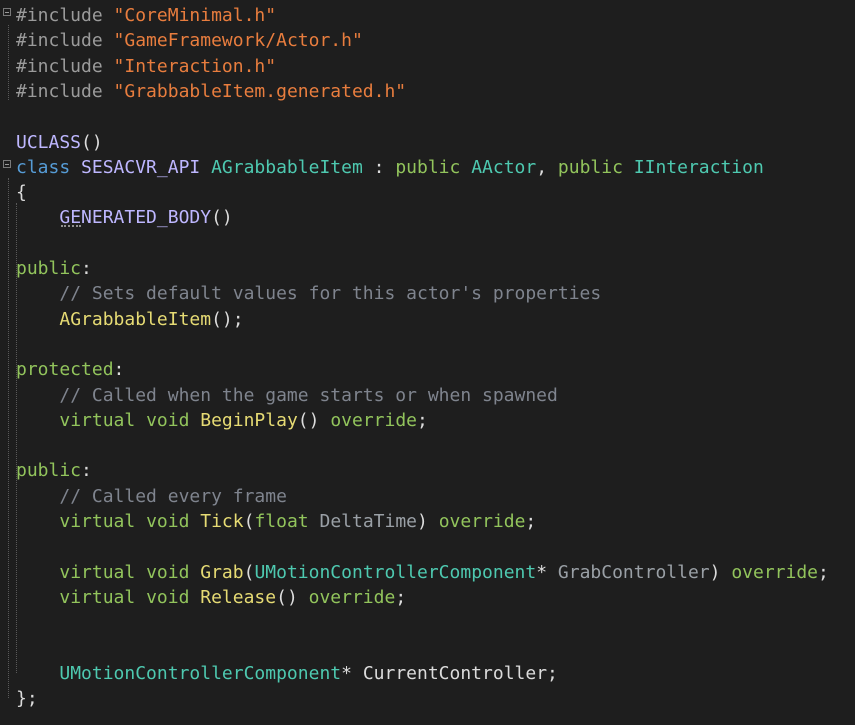 The height and width of the screenshot is (725, 855). What do you see at coordinates (7, 164) in the screenshot?
I see `fold-toggle-class` at bounding box center [7, 164].